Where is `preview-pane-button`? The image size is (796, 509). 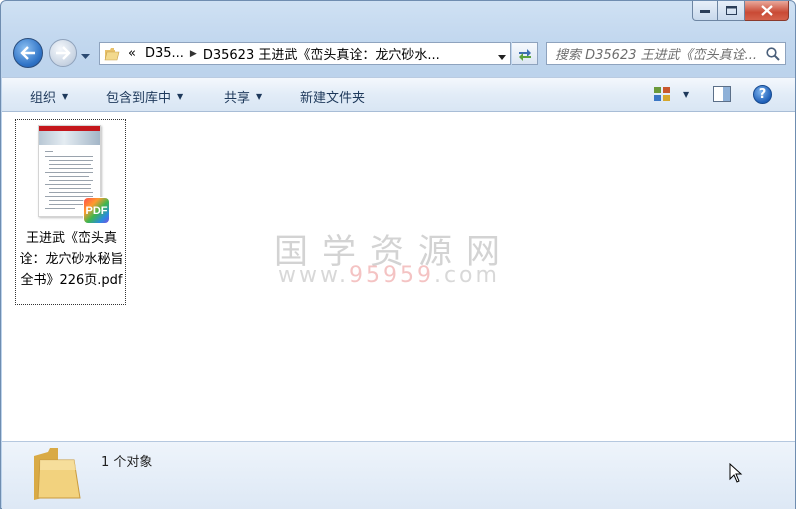 preview-pane-button is located at coordinates (722, 95).